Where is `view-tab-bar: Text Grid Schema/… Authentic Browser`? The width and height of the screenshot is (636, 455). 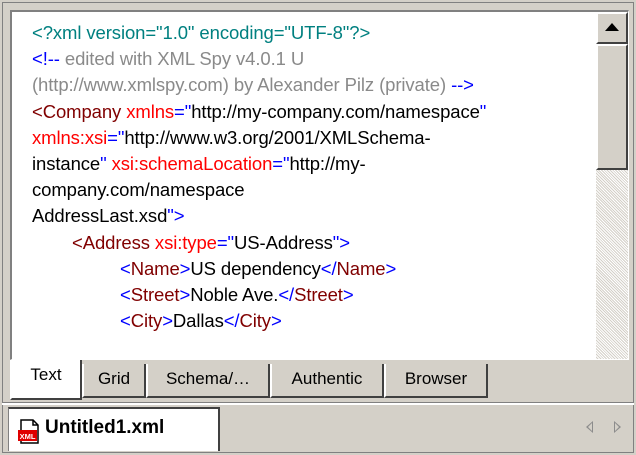
view-tab-bar: Text Grid Schema/… Authentic Browser is located at coordinates (319, 381).